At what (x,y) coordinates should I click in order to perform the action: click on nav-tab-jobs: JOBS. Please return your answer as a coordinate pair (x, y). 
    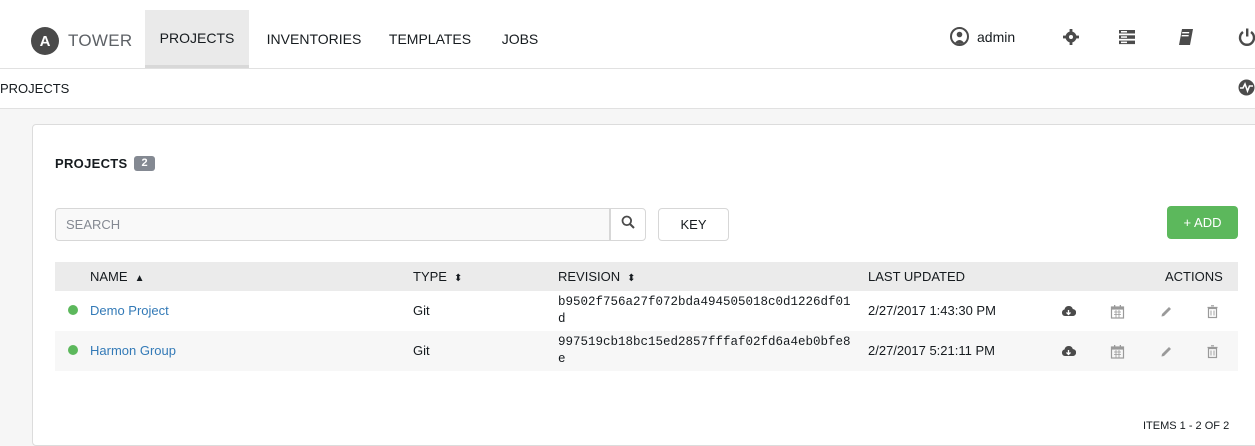
    Looking at the image, I should click on (520, 39).